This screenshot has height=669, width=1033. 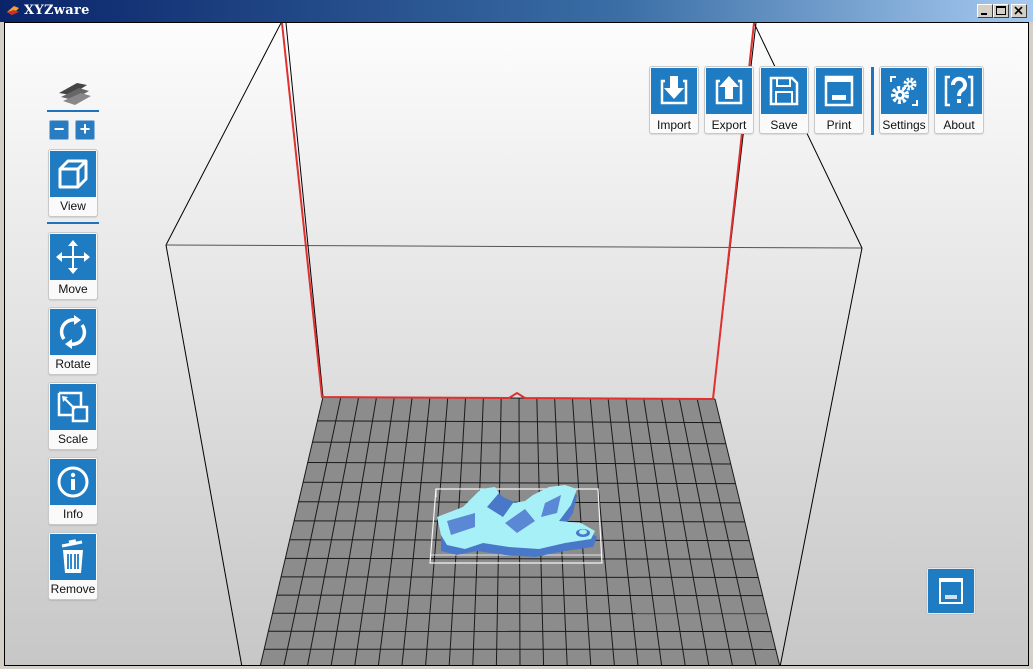 I want to click on settings-button: Settings, so click(x=904, y=100).